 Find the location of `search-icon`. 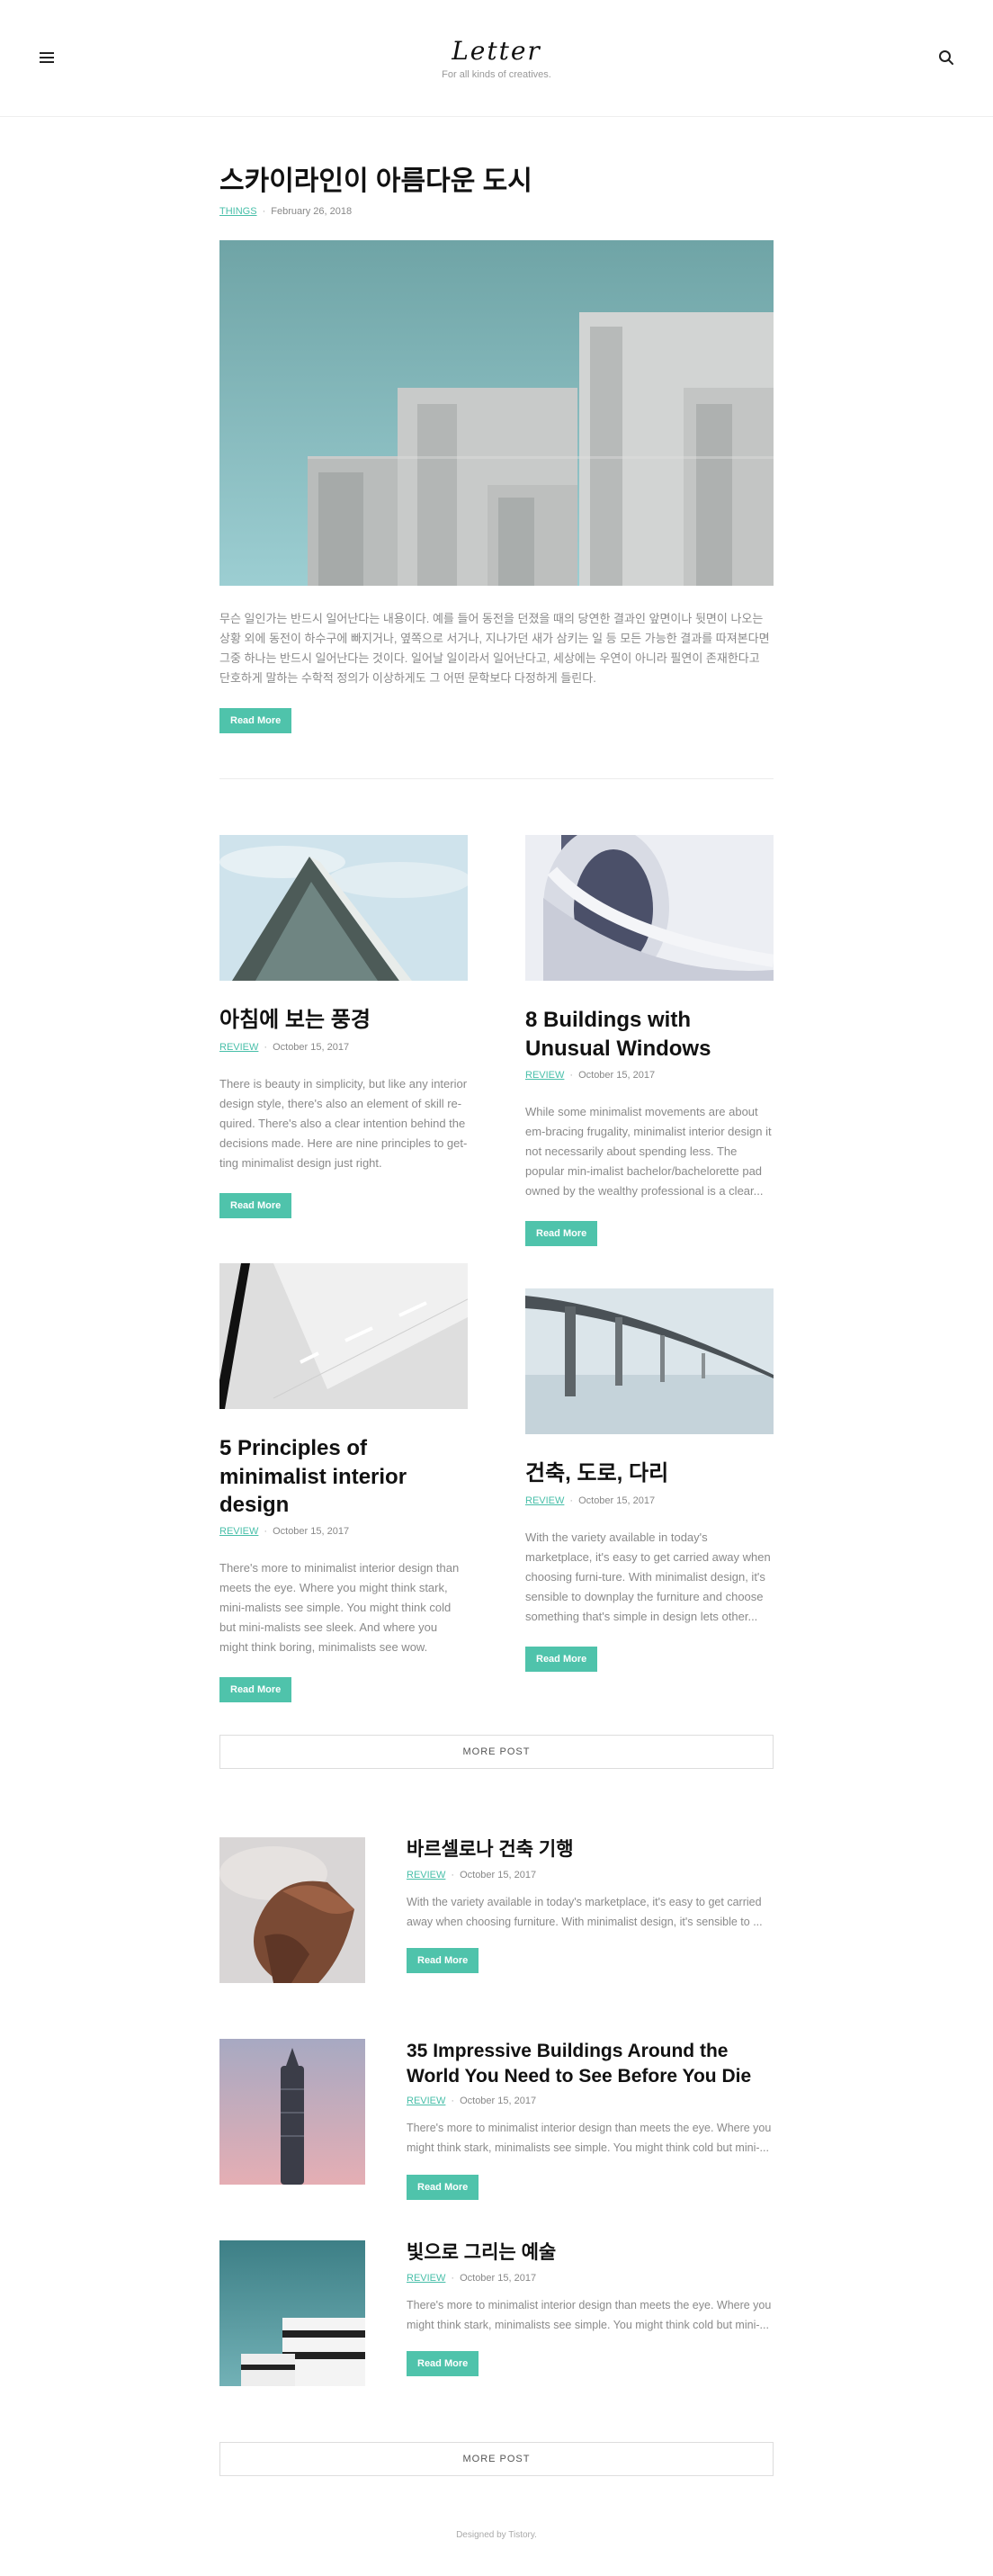

search-icon is located at coordinates (946, 58).